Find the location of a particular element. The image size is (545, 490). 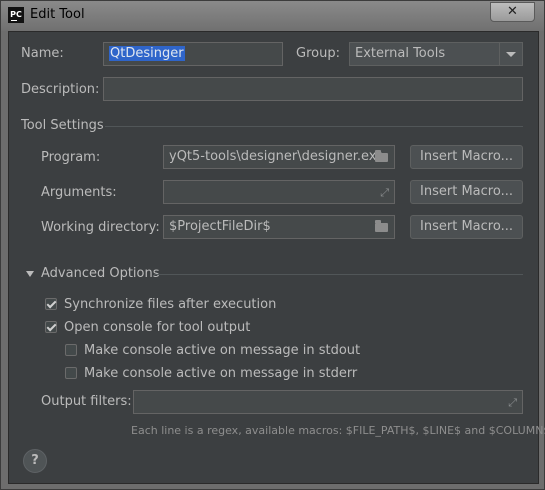

advanced-options-section-label: Advanced Options is located at coordinates (100, 273).